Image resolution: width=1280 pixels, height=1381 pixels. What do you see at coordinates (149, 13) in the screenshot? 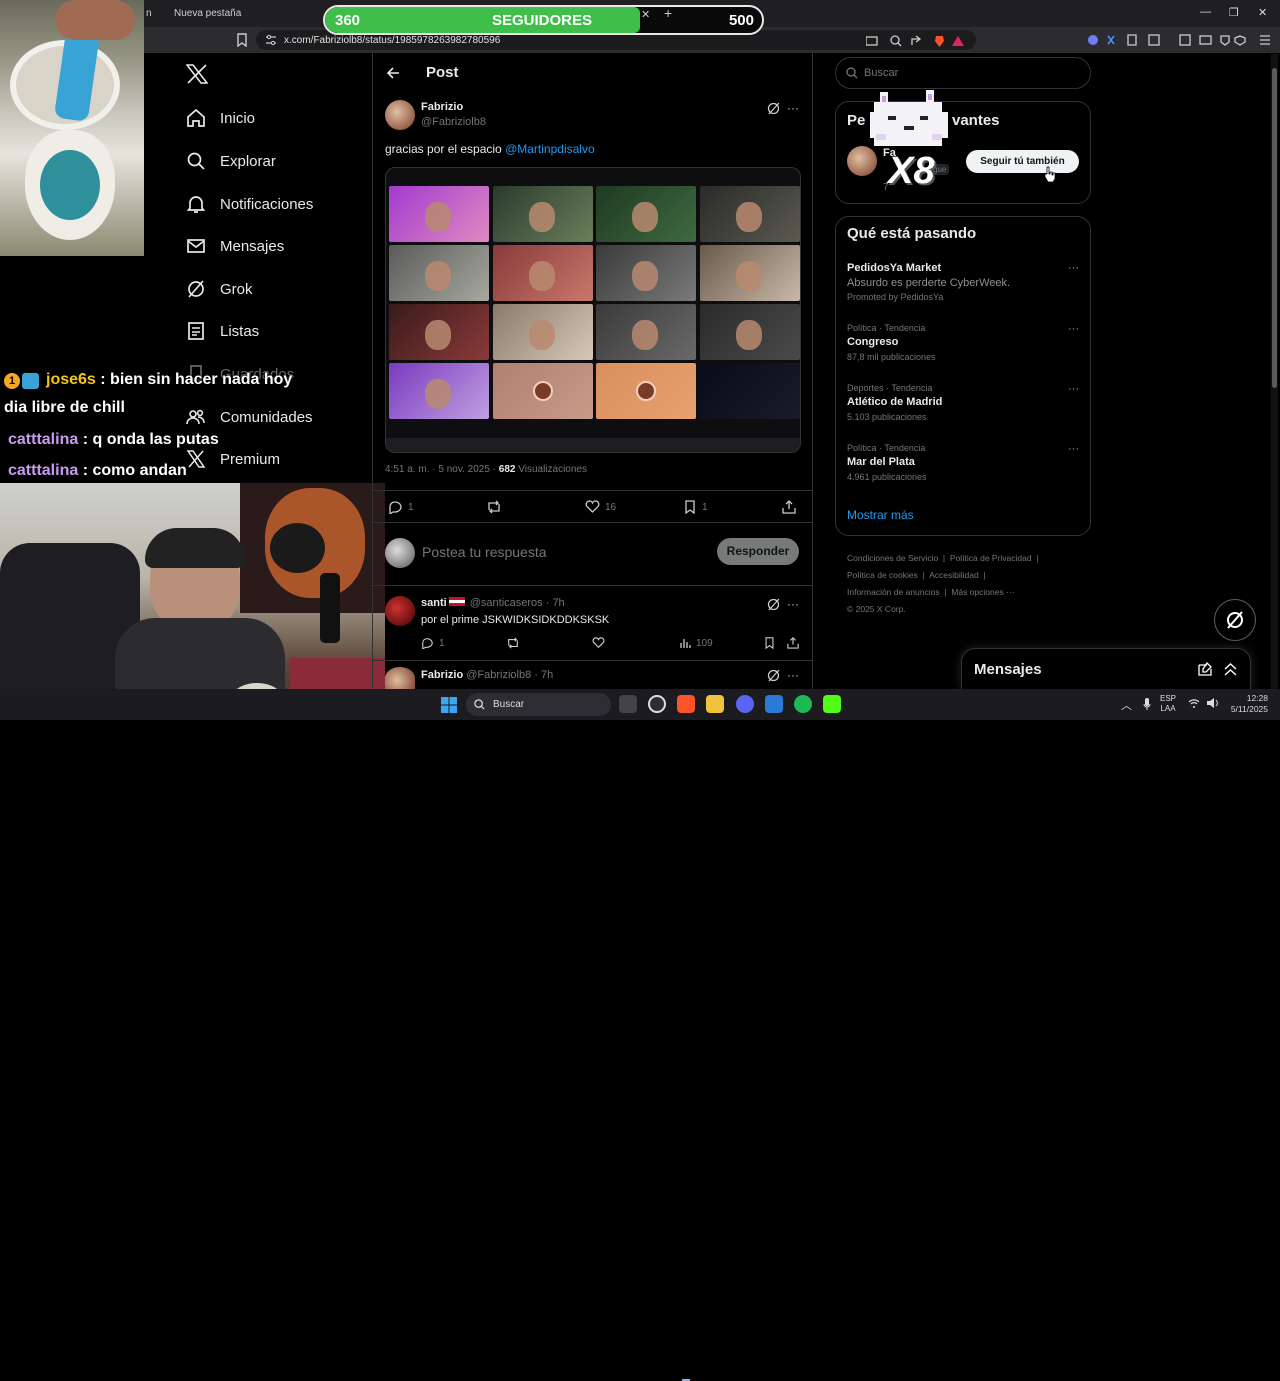
I see `browser-tab: n` at bounding box center [149, 13].